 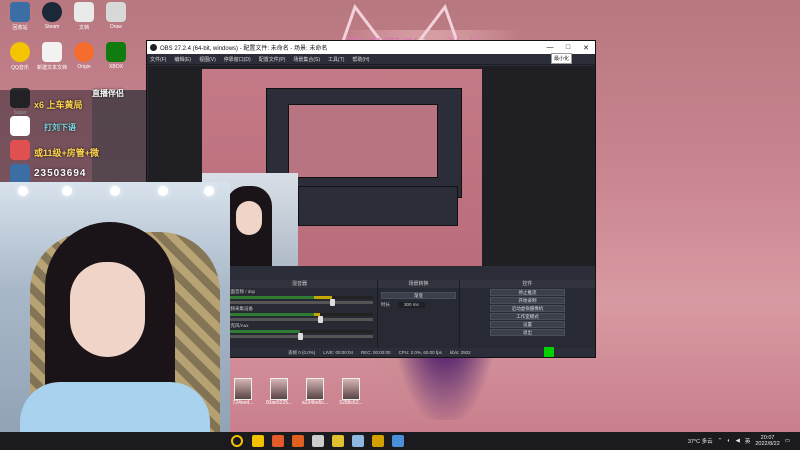 I want to click on minimize-tooltip: 最小化, so click(x=562, y=58).